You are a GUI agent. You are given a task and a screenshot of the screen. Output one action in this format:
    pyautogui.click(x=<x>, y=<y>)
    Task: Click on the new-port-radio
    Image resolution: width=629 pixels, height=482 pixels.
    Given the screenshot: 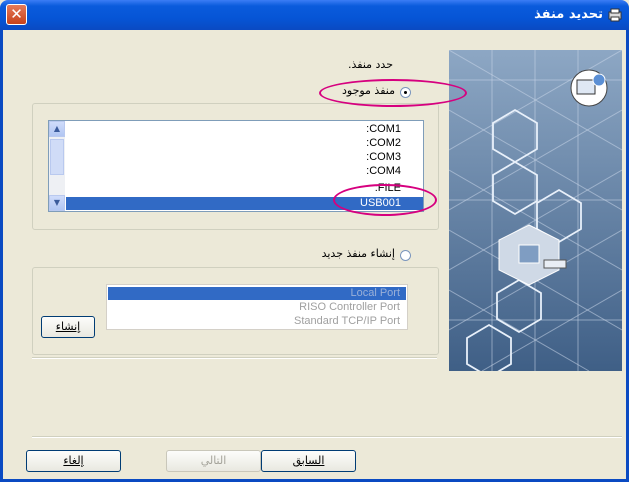 What is the action you would take?
    pyautogui.click(x=405, y=255)
    